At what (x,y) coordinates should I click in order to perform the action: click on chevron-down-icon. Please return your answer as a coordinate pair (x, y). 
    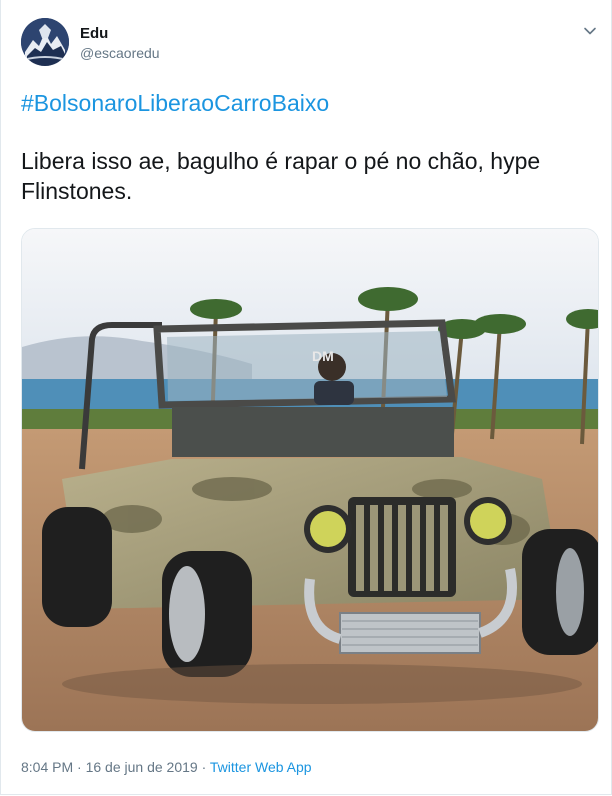
    Looking at the image, I should click on (590, 31).